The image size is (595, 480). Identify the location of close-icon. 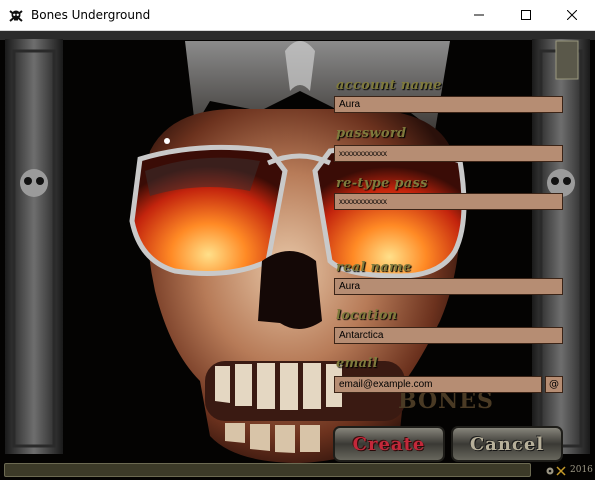
(572, 15).